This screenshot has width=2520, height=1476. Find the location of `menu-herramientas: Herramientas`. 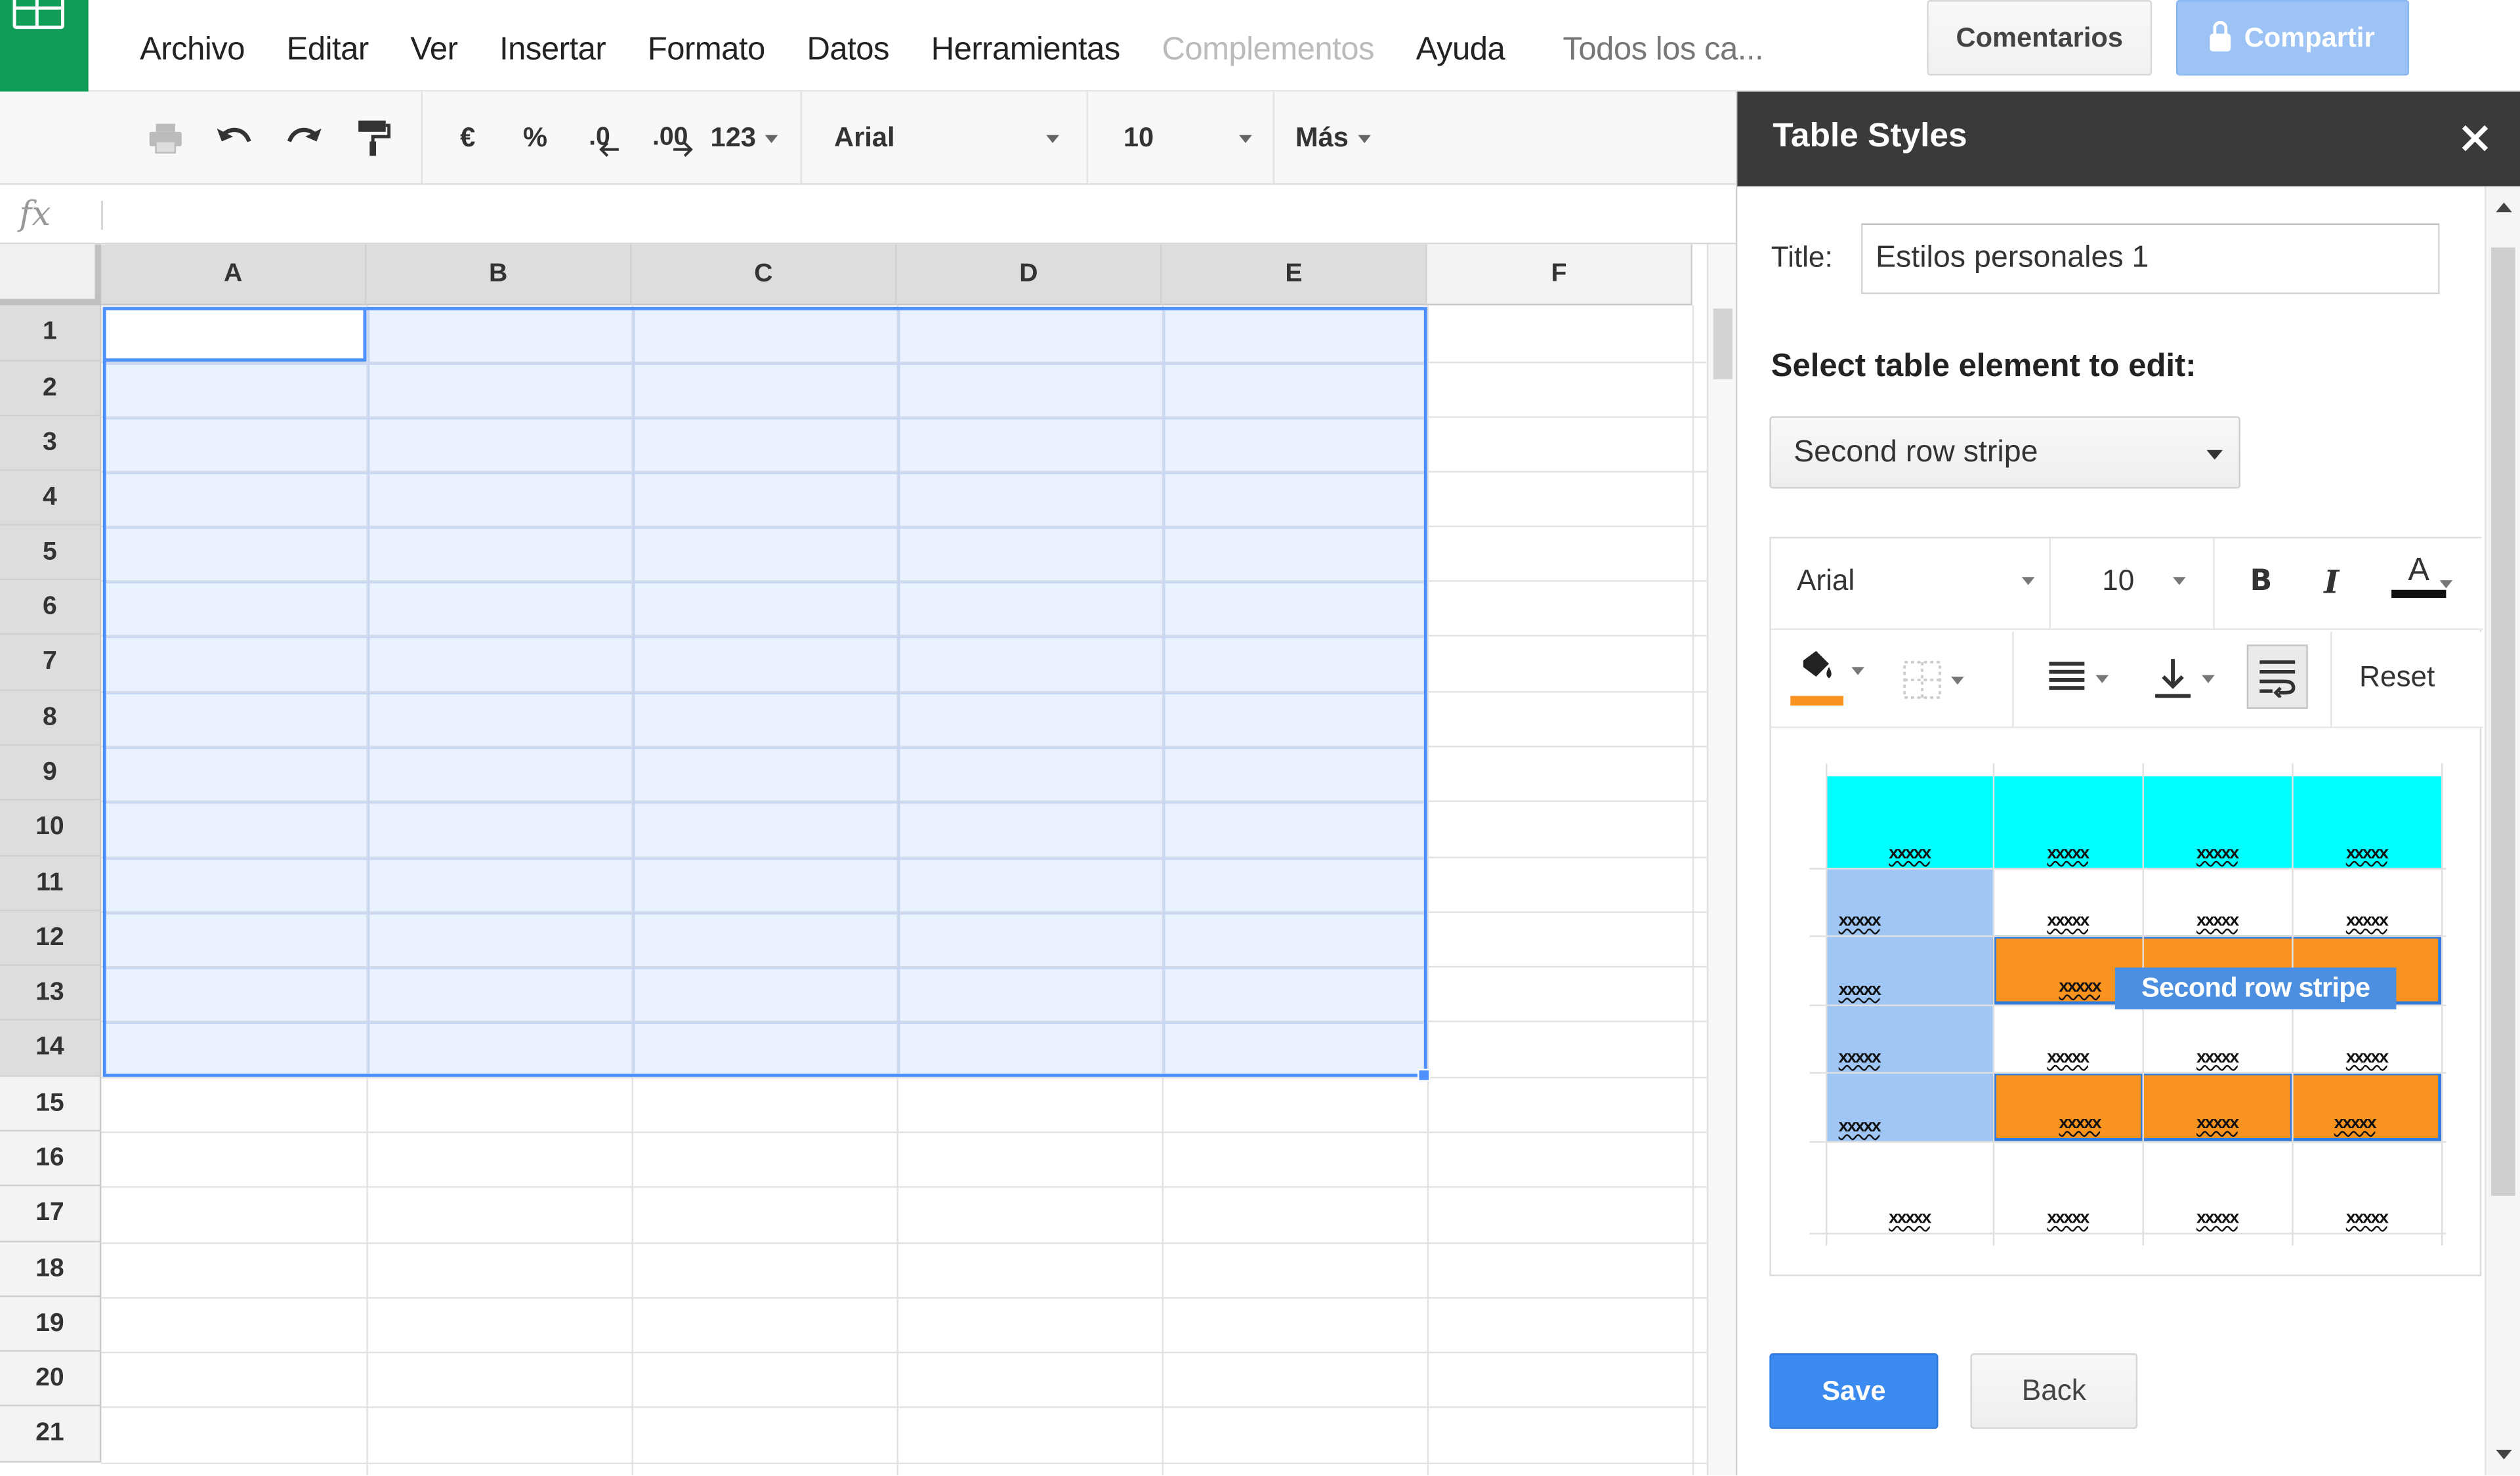

menu-herramientas: Herramientas is located at coordinates (1026, 50).